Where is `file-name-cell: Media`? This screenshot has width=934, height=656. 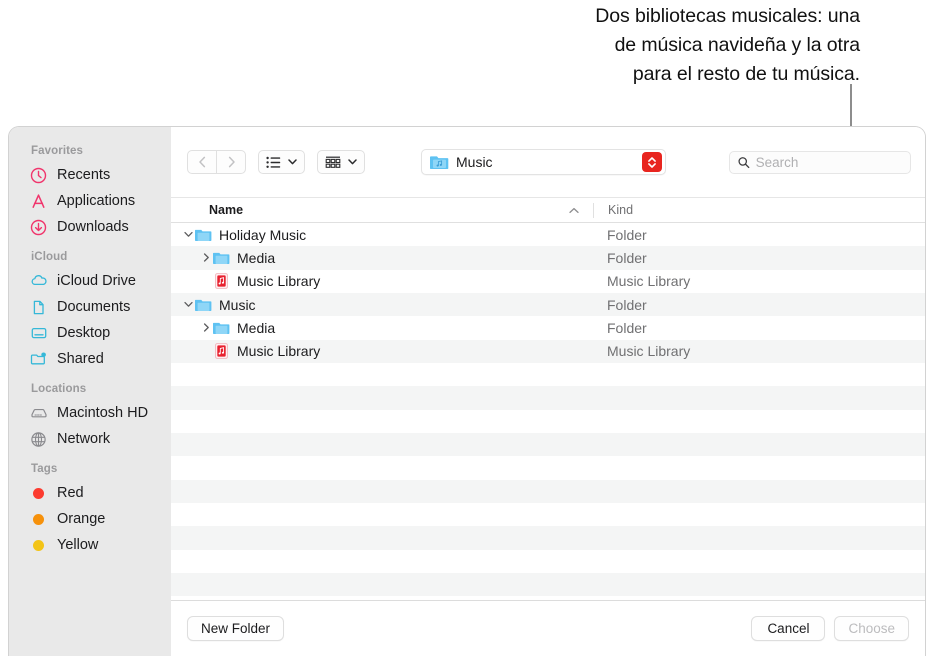 file-name-cell: Media is located at coordinates (382, 257).